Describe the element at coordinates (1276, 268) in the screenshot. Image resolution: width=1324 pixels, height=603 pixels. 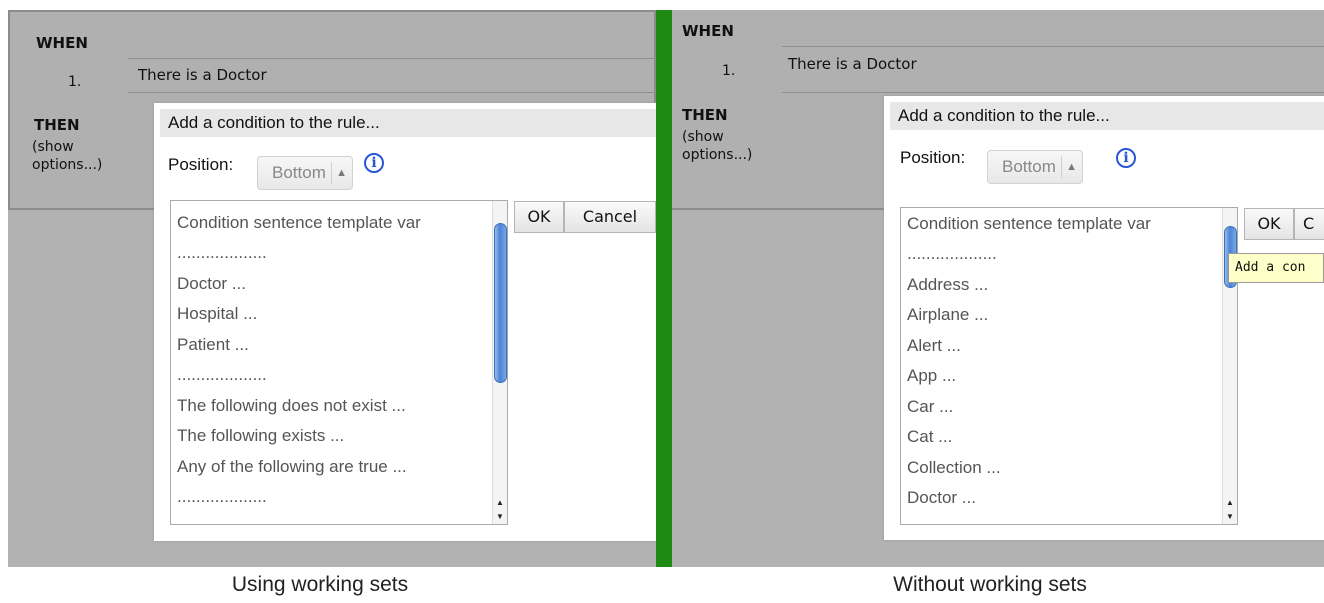
I see `tooltip: Add a con` at that location.